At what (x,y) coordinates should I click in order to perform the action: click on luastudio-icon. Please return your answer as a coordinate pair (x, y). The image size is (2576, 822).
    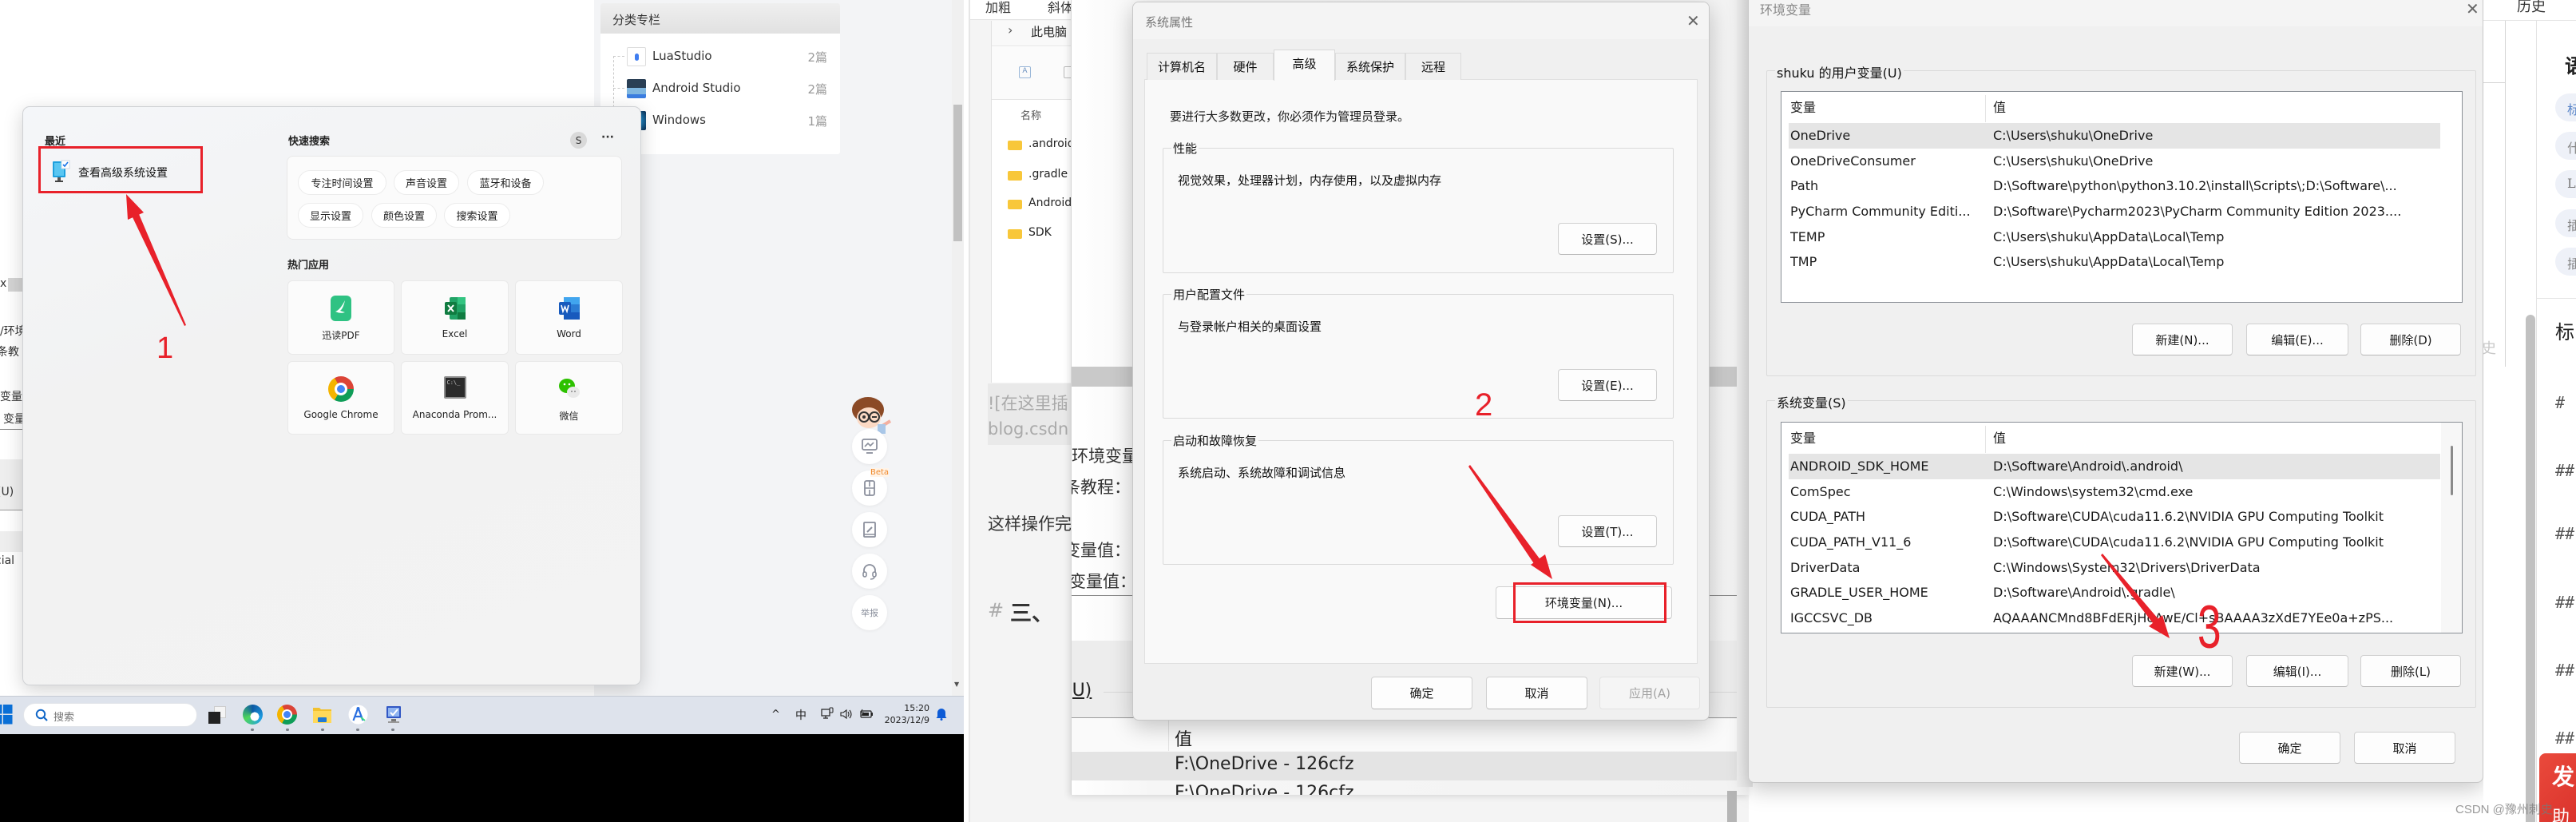
    Looking at the image, I should click on (636, 56).